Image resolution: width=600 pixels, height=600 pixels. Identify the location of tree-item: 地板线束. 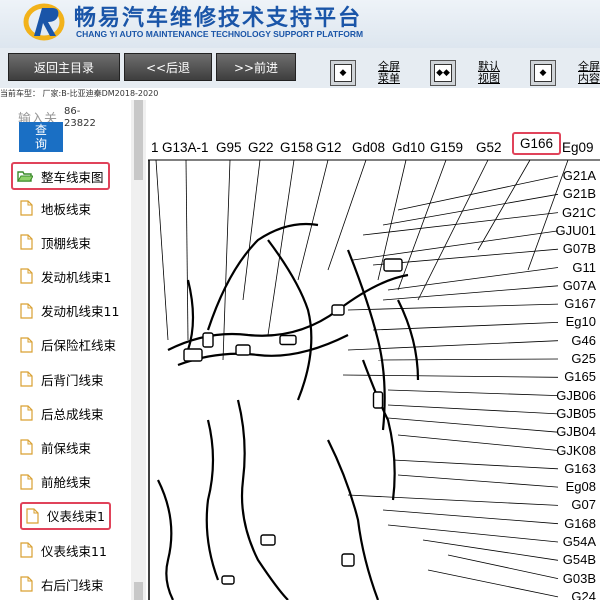
(55, 208).